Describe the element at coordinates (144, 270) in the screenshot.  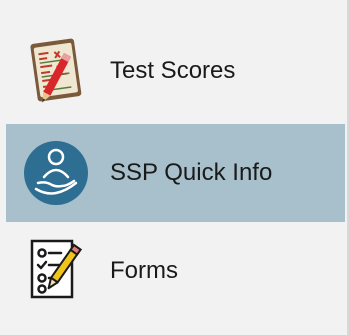
I see `menu-item-label: Forms` at that location.